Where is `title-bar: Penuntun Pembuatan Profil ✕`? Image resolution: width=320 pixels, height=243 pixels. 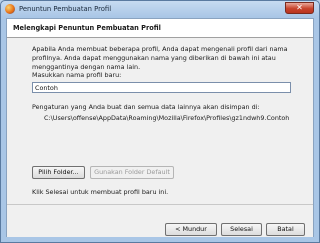 title-bar: Penuntun Pembuatan Profil ✕ is located at coordinates (160, 9).